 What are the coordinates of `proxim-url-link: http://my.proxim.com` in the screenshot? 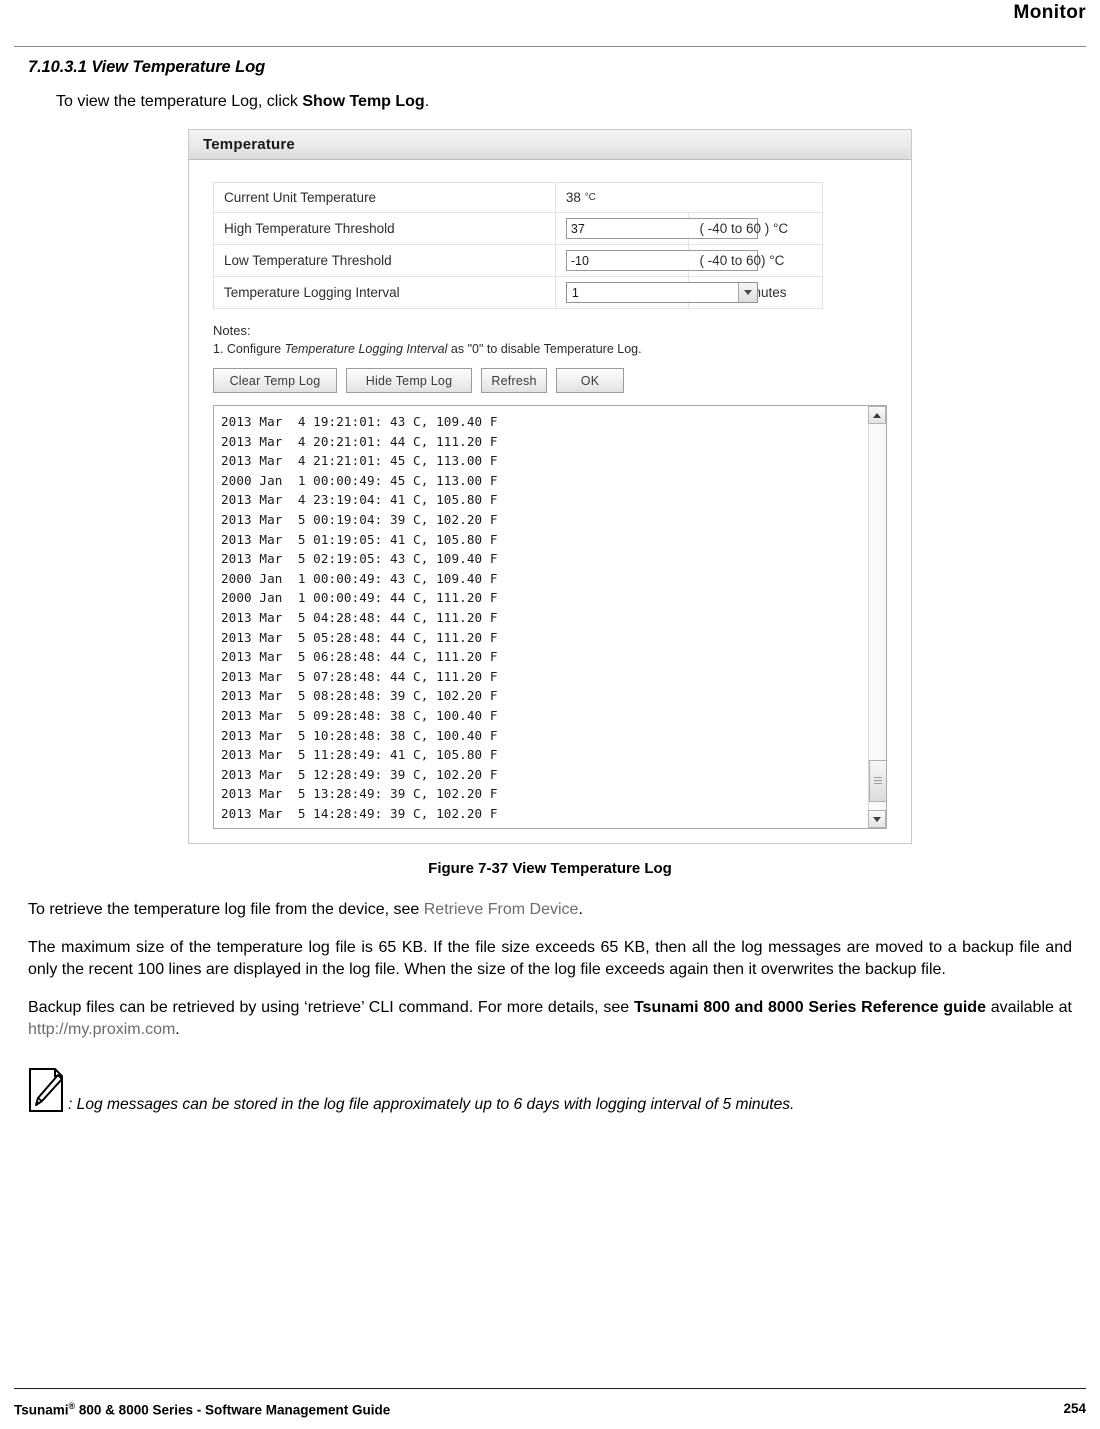 It's located at (101, 1029).